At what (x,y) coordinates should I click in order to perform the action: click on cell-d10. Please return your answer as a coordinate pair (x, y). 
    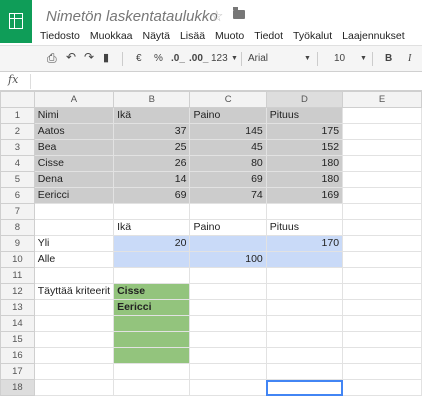
    Looking at the image, I should click on (304, 259).